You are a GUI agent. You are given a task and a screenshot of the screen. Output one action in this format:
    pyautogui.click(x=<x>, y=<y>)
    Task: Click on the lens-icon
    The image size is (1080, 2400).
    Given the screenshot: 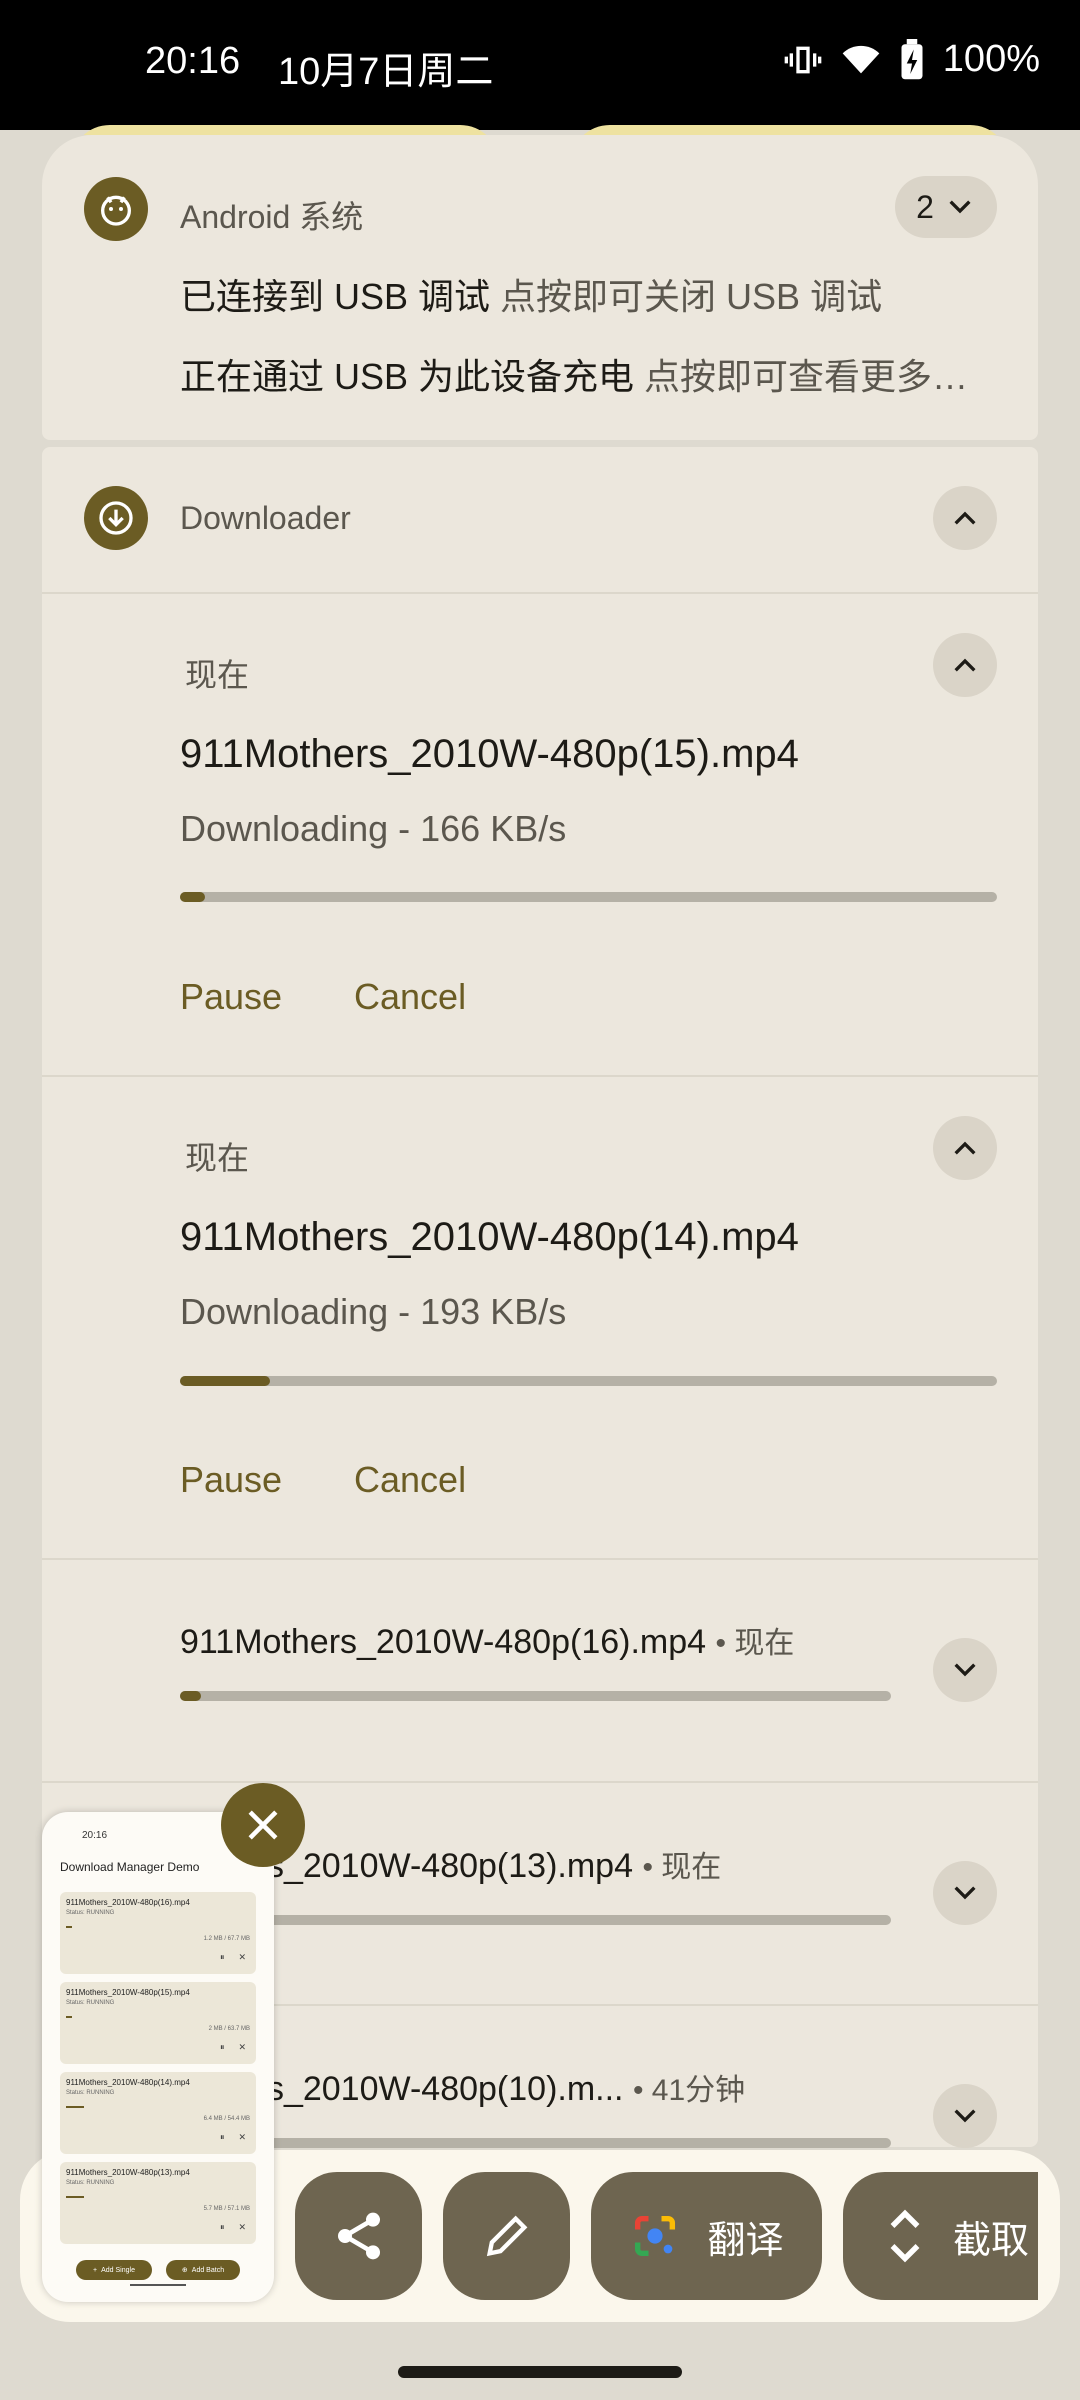 What is the action you would take?
    pyautogui.click(x=655, y=2236)
    